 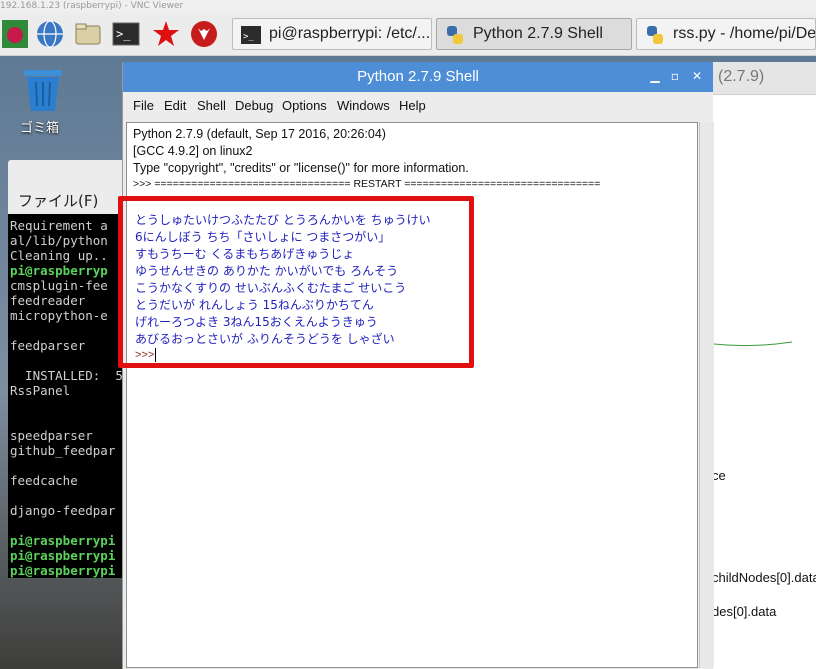 What do you see at coordinates (59, 285) in the screenshot?
I see `terminal-line: cmsplugin-fee` at bounding box center [59, 285].